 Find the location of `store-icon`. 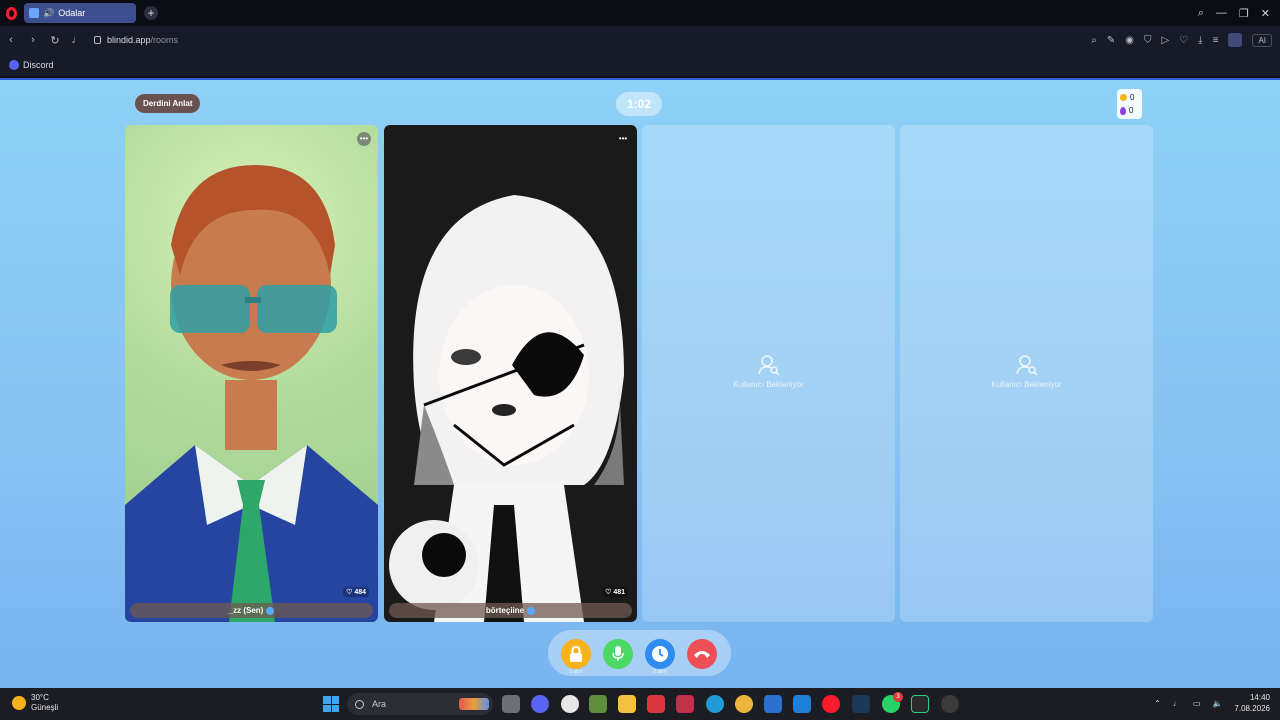

store-icon is located at coordinates (773, 704).